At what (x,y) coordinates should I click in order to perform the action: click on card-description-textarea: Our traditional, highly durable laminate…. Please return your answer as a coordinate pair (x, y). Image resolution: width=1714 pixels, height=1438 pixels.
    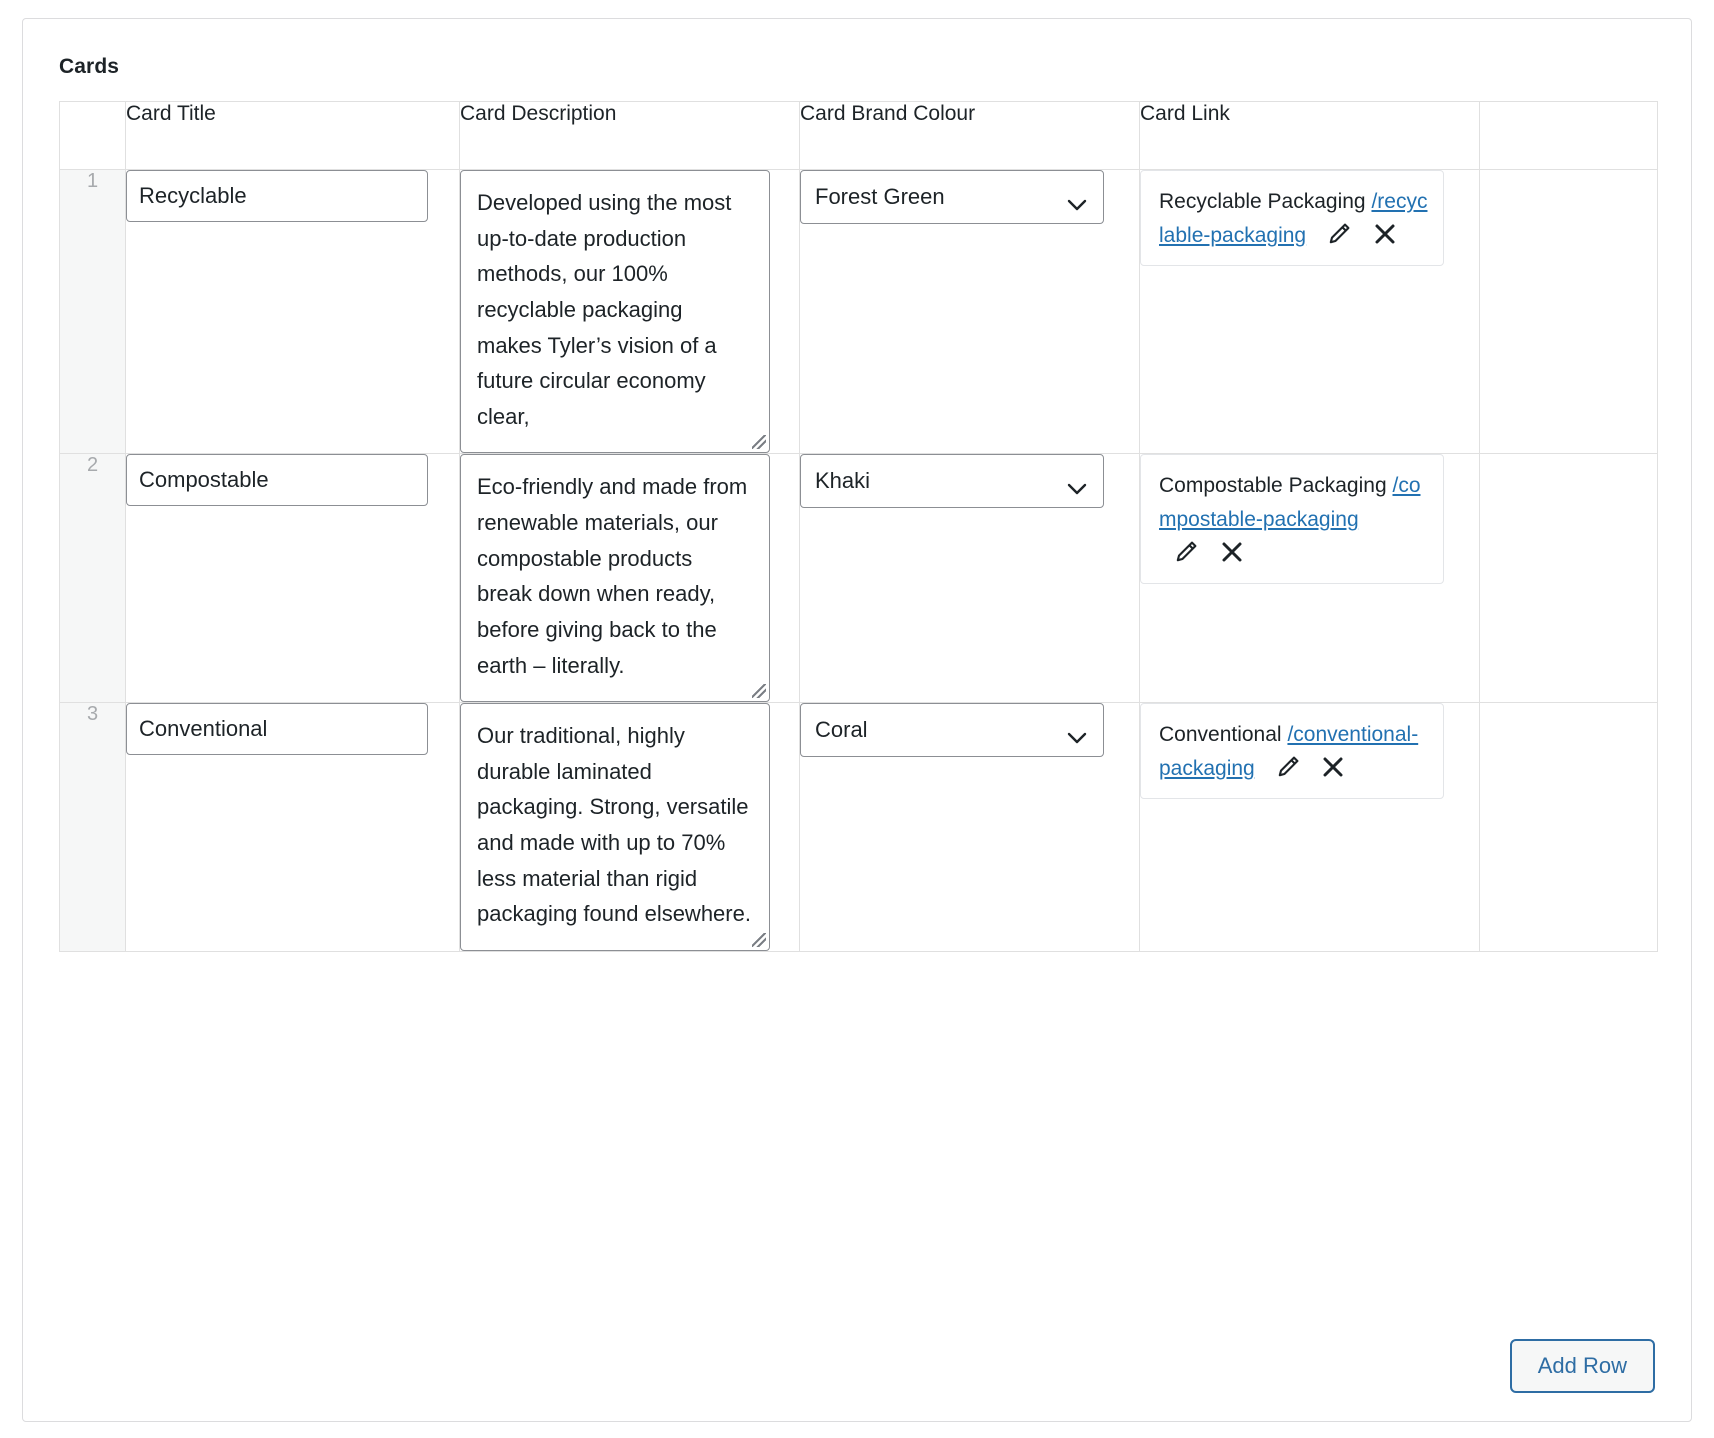
    Looking at the image, I should click on (615, 827).